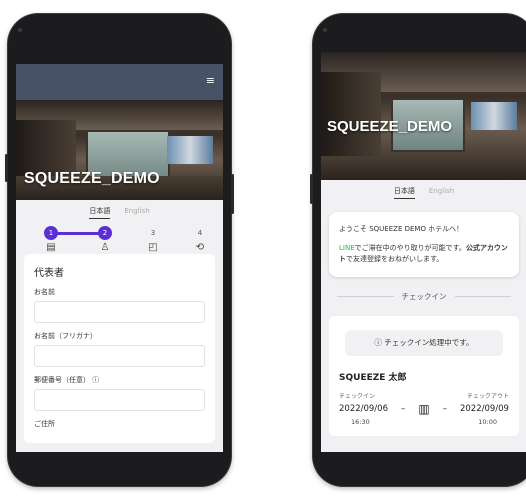 The image size is (526, 496). I want to click on date-labels: チェックイン チェックアウト, so click(424, 395).